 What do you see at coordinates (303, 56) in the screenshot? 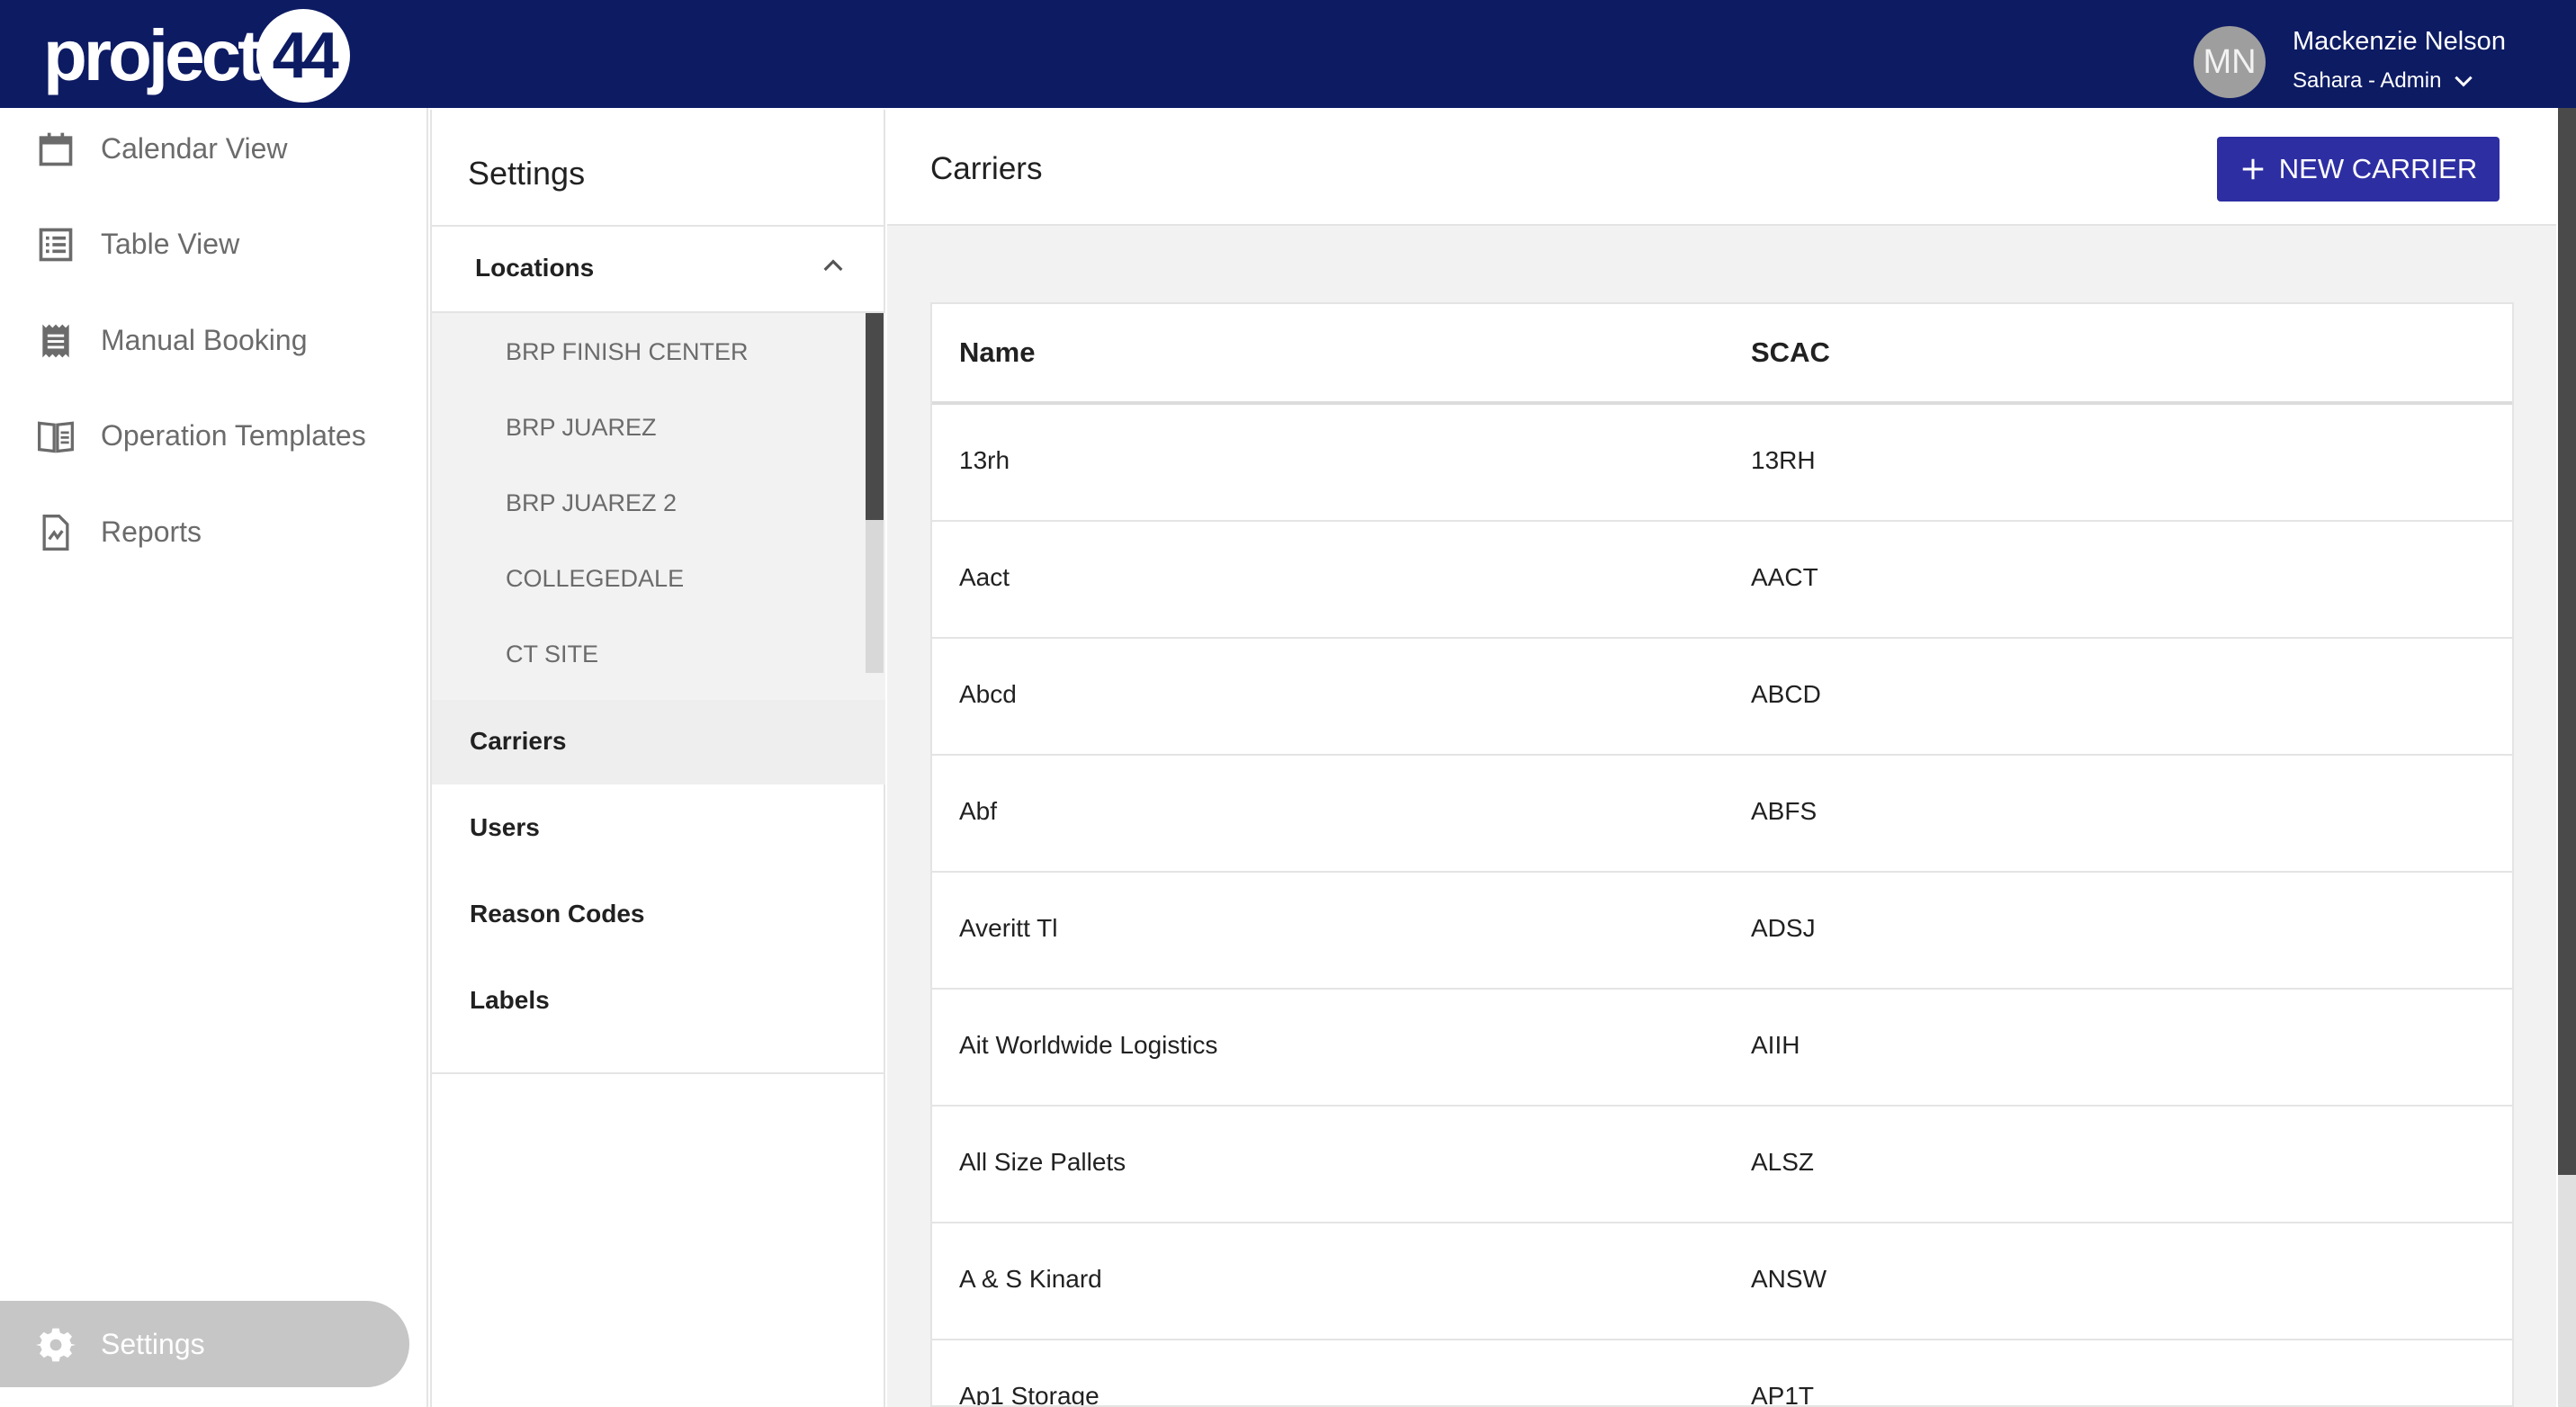
I see `logo-number-badge: 44` at bounding box center [303, 56].